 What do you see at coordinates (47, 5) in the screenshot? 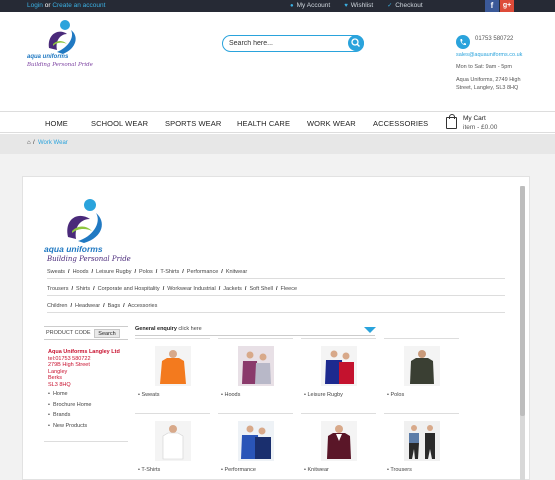
I see `login-or: or` at bounding box center [47, 5].